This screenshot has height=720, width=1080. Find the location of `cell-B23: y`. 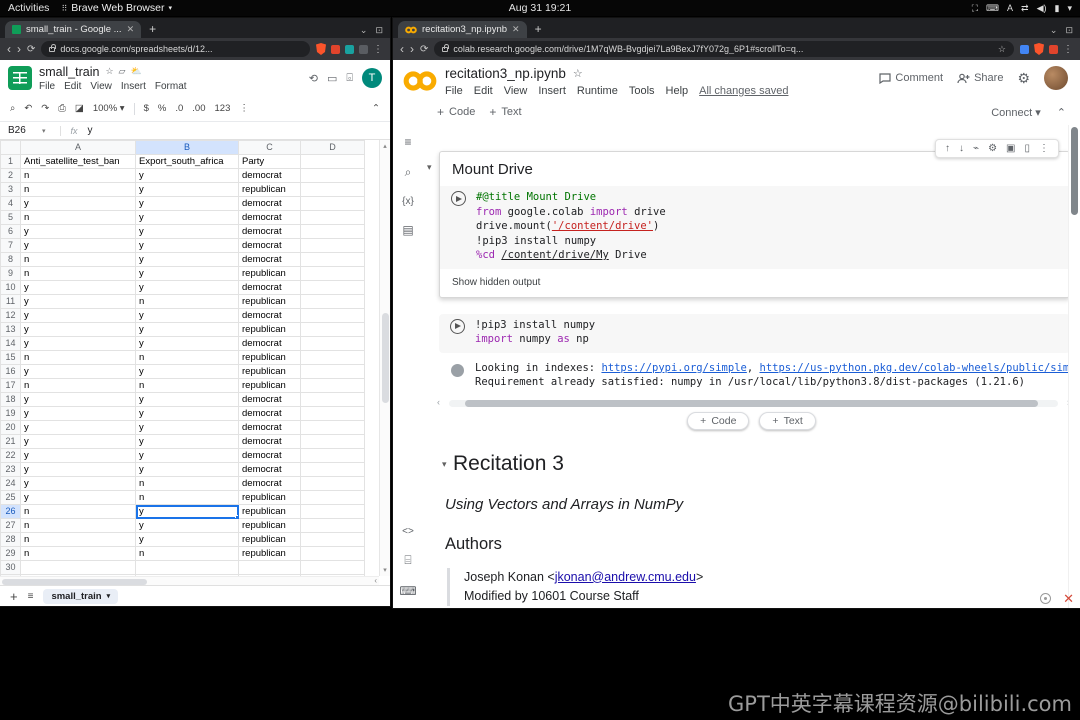

cell-B23: y is located at coordinates (187, 469).